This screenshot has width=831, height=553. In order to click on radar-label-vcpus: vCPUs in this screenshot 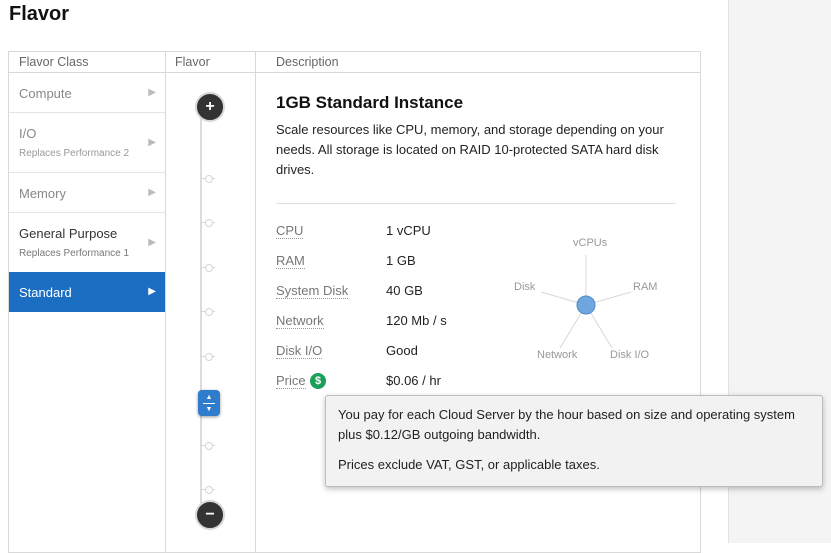, I will do `click(590, 243)`.